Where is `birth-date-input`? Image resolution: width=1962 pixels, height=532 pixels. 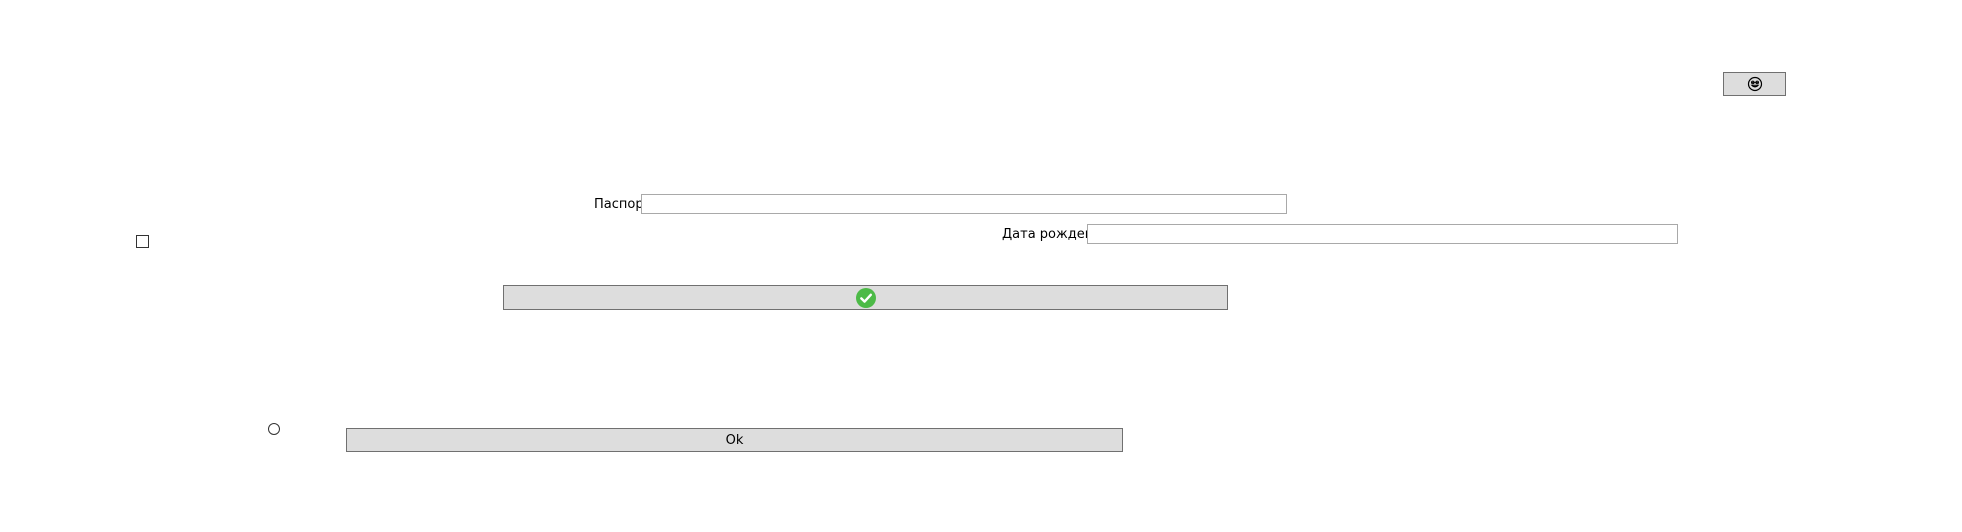 birth-date-input is located at coordinates (1382, 234).